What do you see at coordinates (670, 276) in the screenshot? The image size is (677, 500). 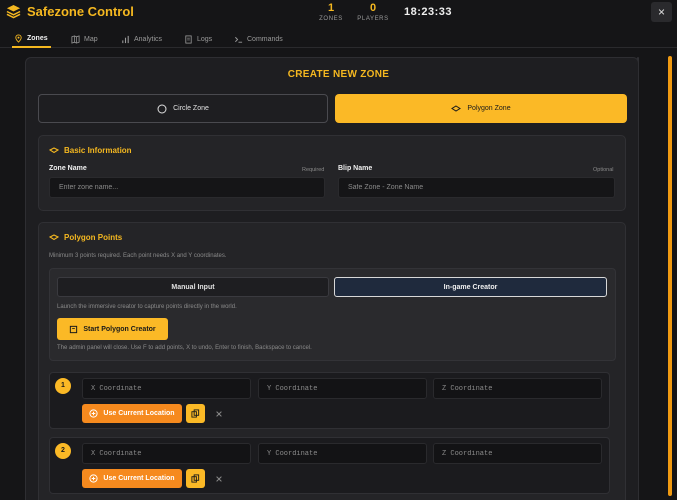 I see `page-scrollbar` at bounding box center [670, 276].